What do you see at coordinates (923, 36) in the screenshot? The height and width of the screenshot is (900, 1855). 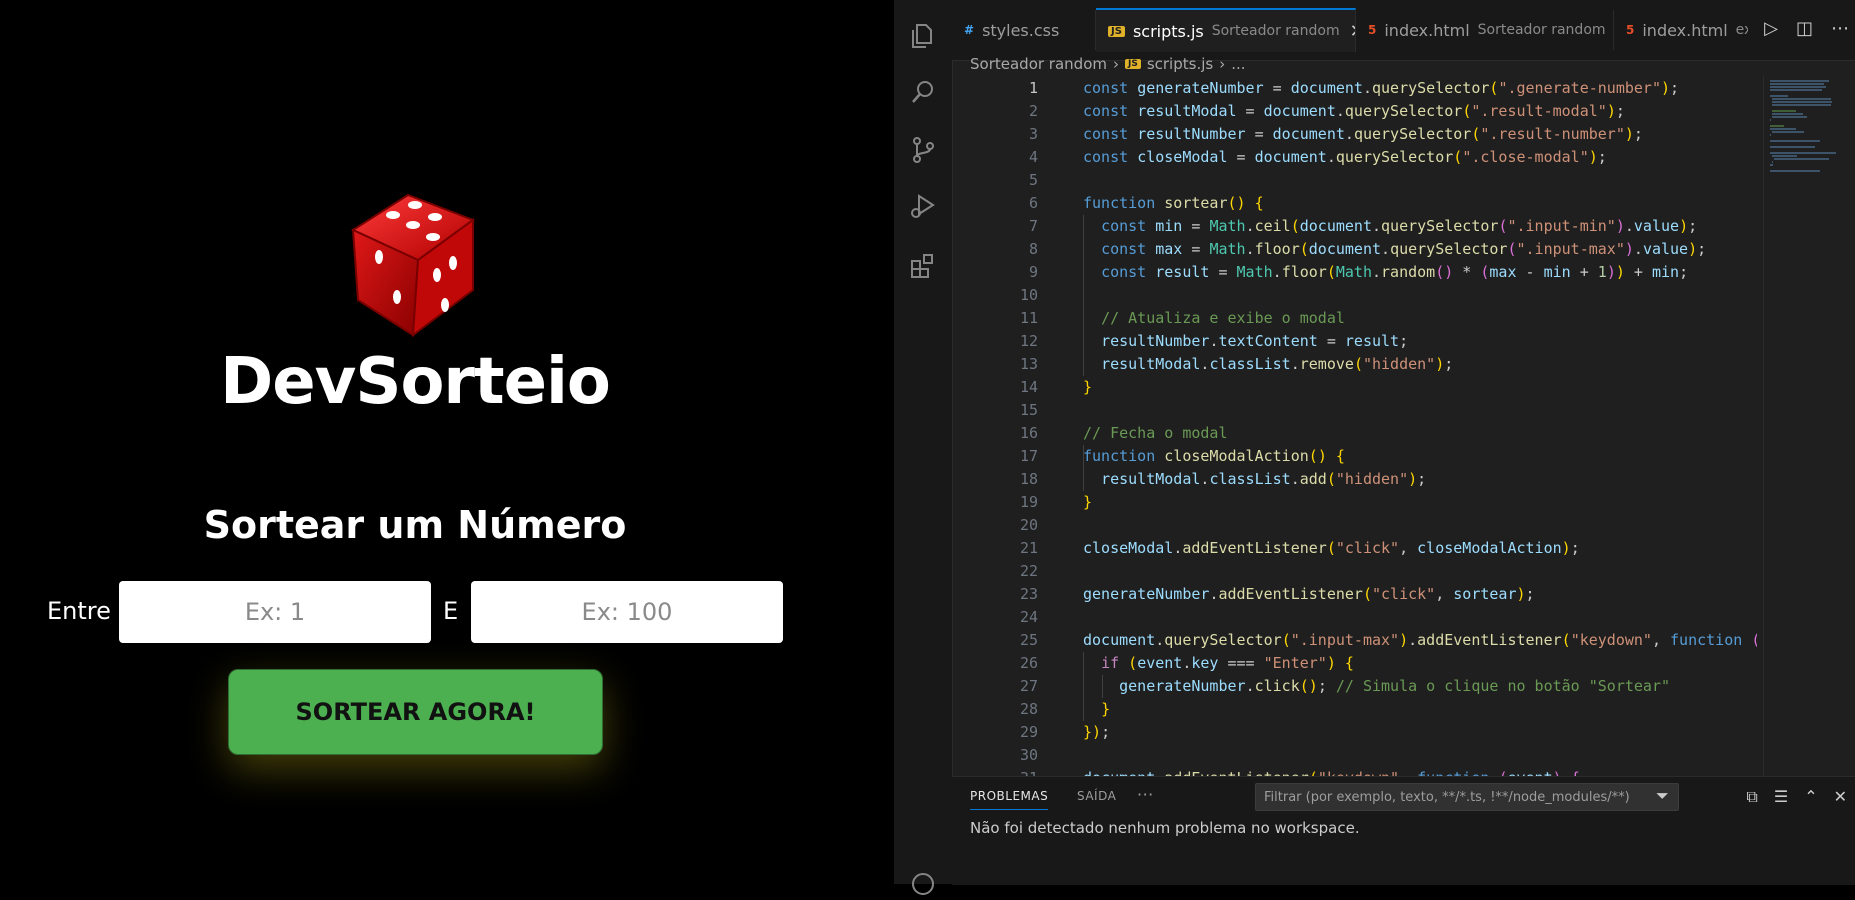 I see `explorer-icon` at bounding box center [923, 36].